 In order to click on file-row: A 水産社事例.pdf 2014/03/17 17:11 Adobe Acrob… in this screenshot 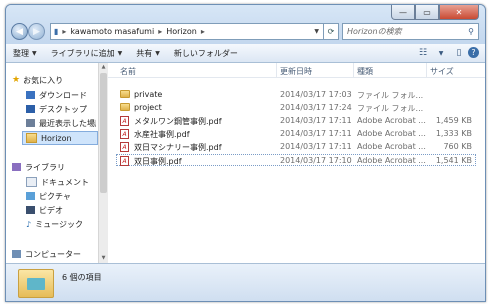, I will do `click(296, 134)`.